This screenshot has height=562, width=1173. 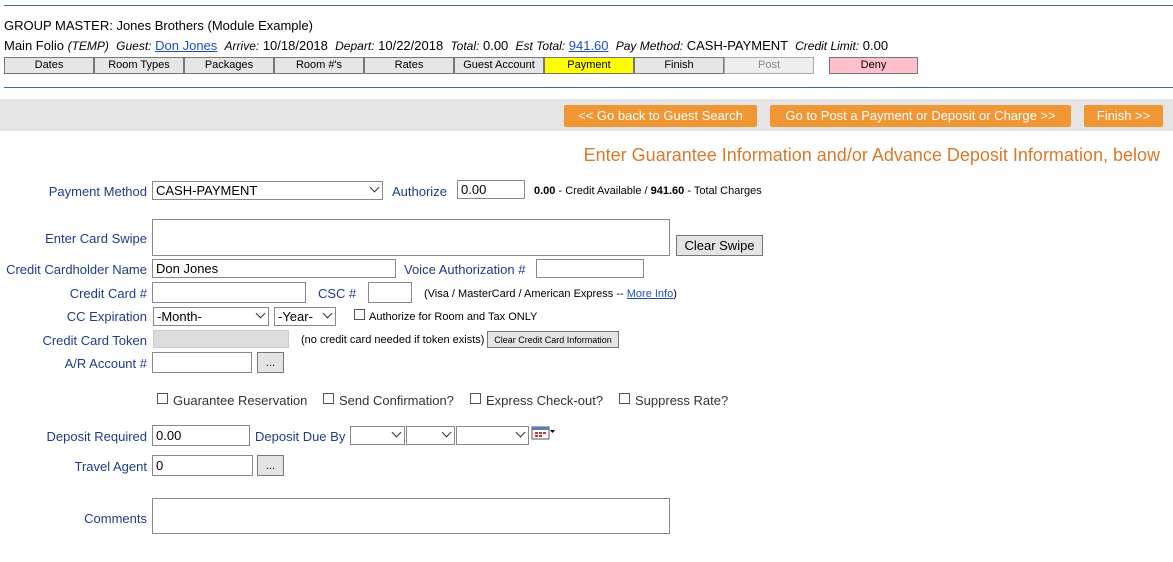 I want to click on voice-auth-input, so click(x=590, y=268).